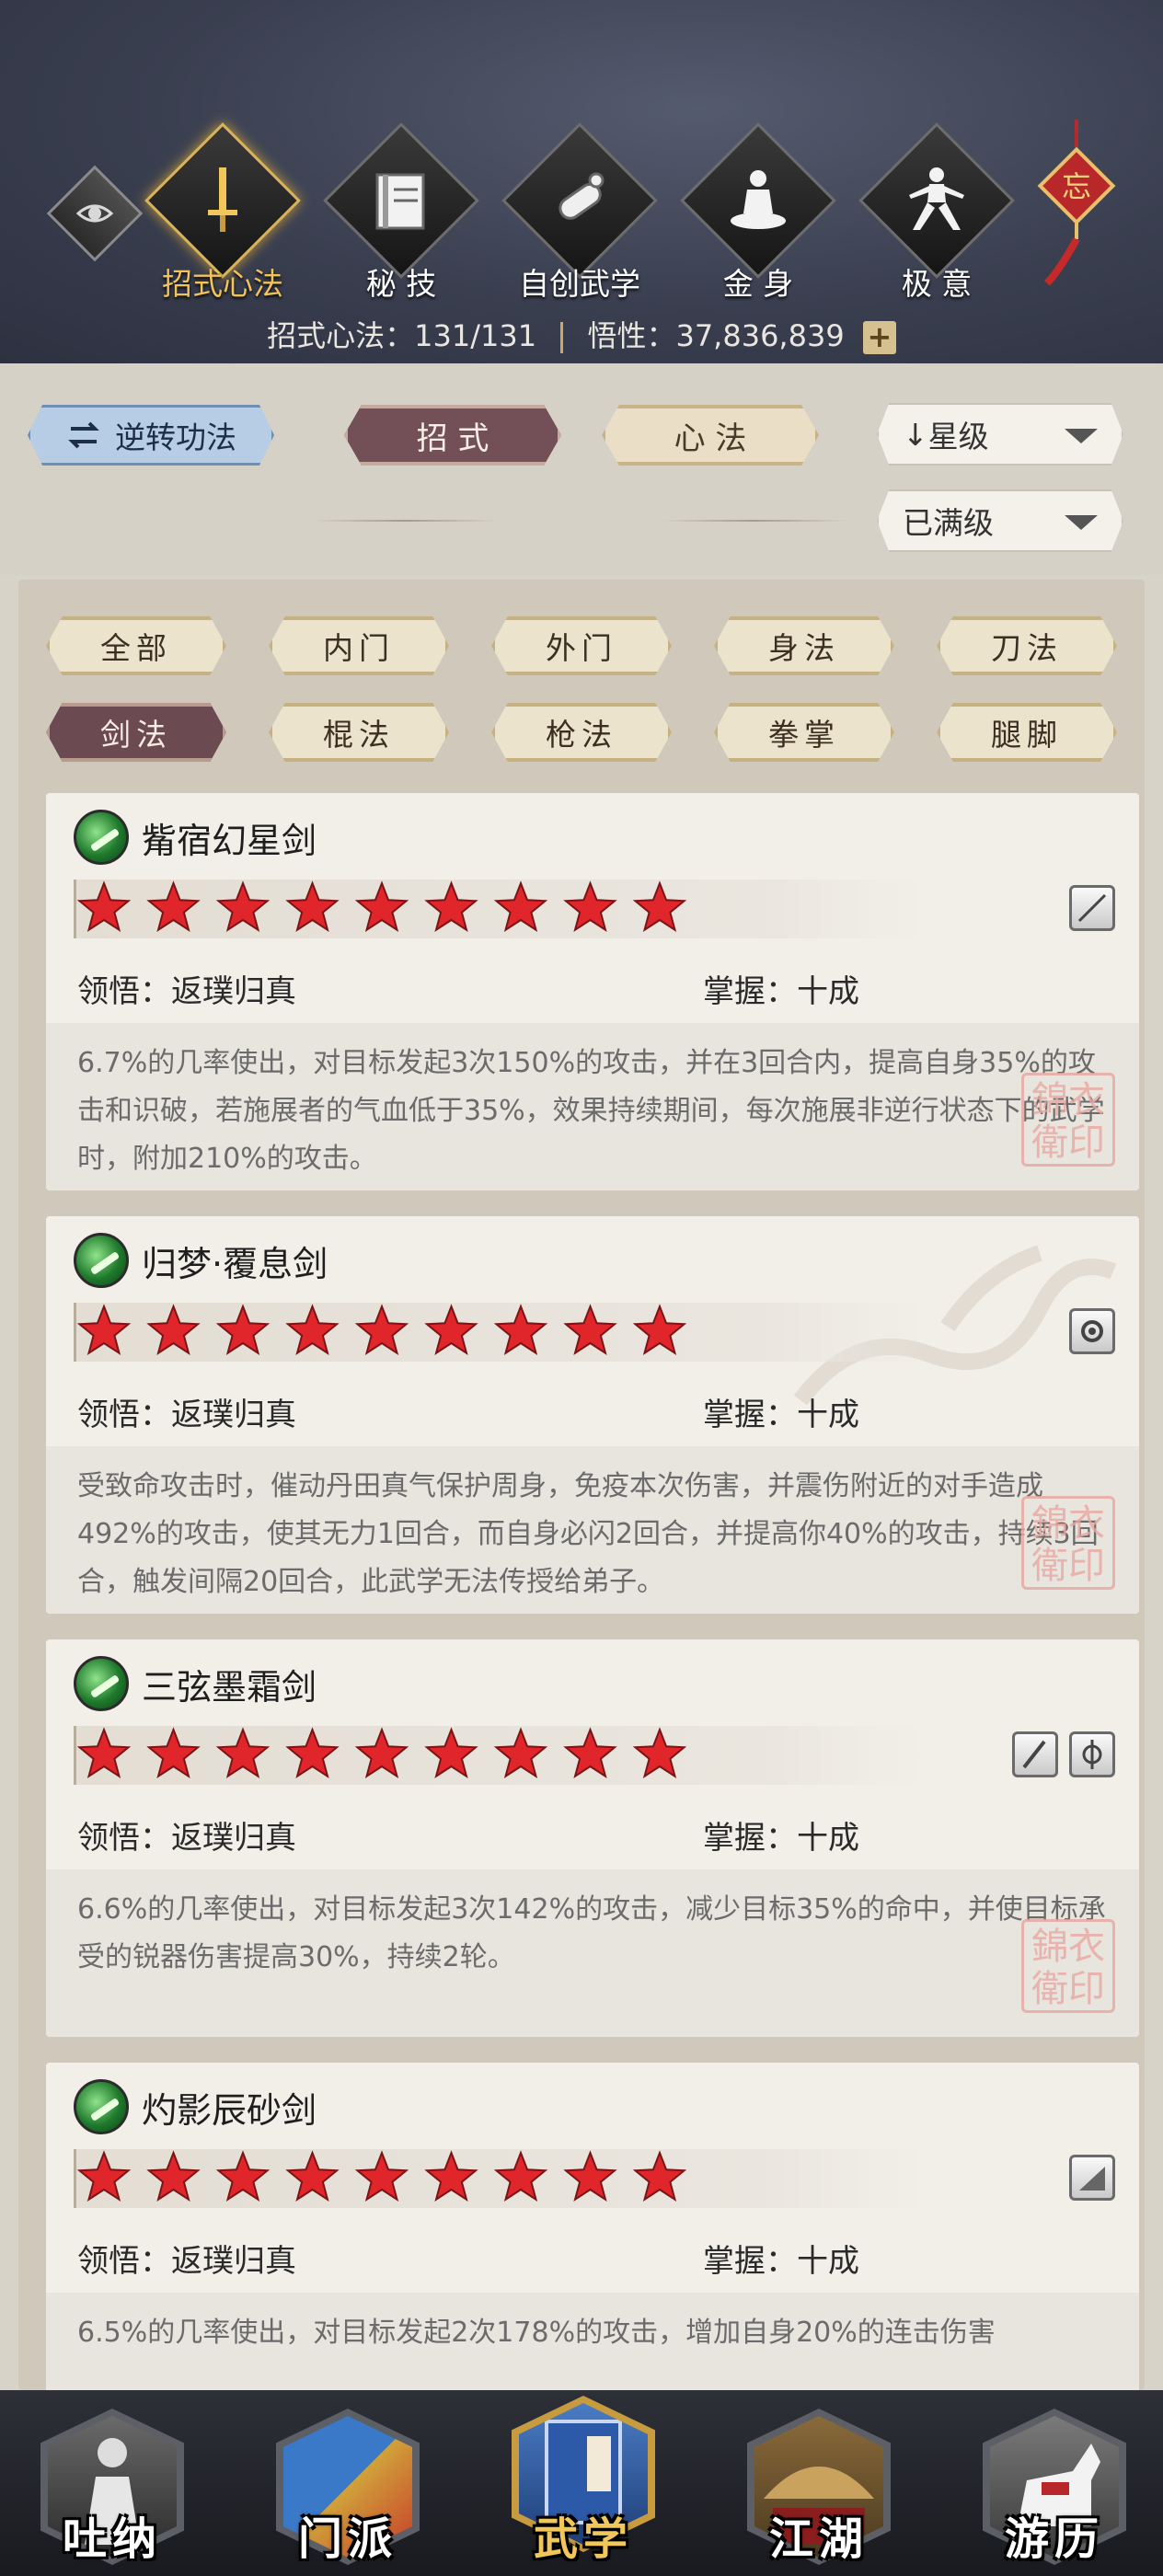 The image size is (1163, 2576). I want to click on chevron-down-icon, so click(1081, 522).